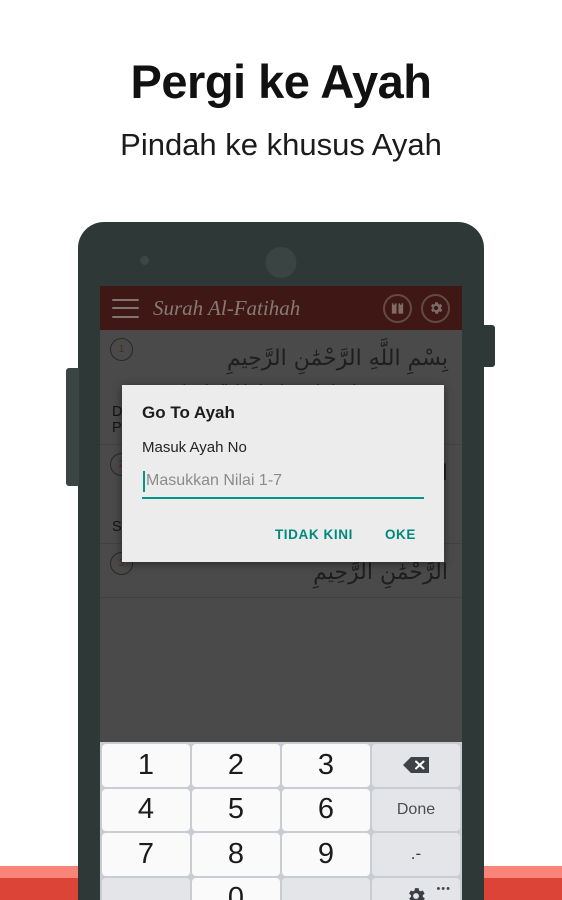 This screenshot has width=562, height=900. Describe the element at coordinates (72, 427) in the screenshot. I see `device-volume-button` at that location.